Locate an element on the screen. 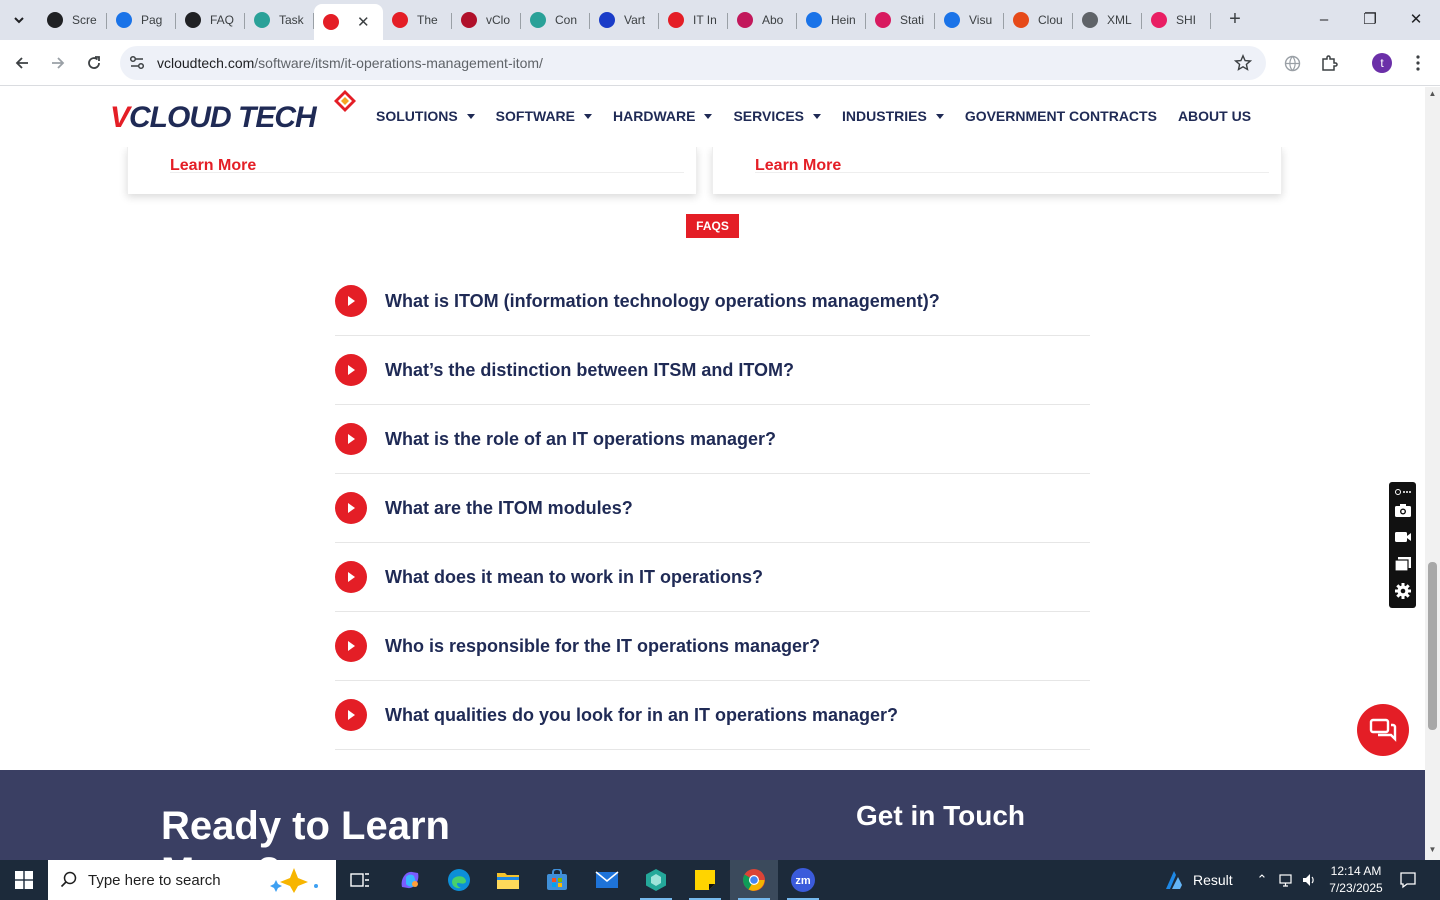 The height and width of the screenshot is (900, 1440). reload-icon is located at coordinates (94, 62).